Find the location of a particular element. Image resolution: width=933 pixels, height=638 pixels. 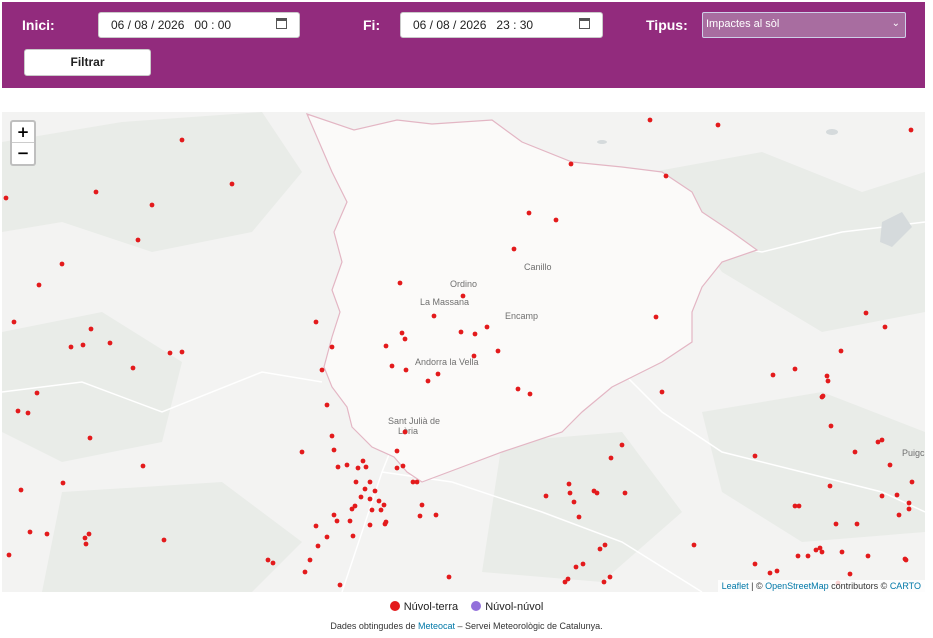

end-datetime-input: 06 / 08 / 2026 23 : 30 is located at coordinates (501, 25).